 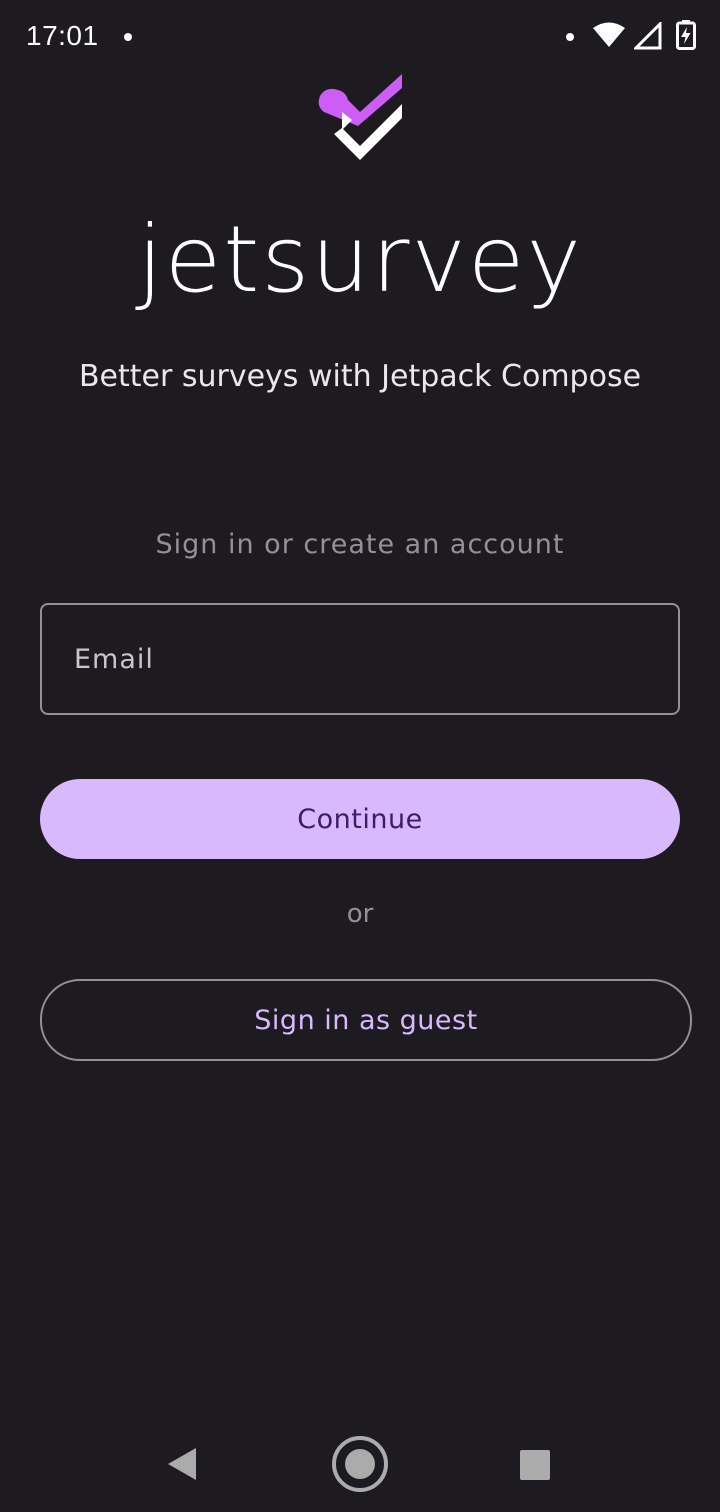 What do you see at coordinates (360, 914) in the screenshot?
I see `or-divider-label: or` at bounding box center [360, 914].